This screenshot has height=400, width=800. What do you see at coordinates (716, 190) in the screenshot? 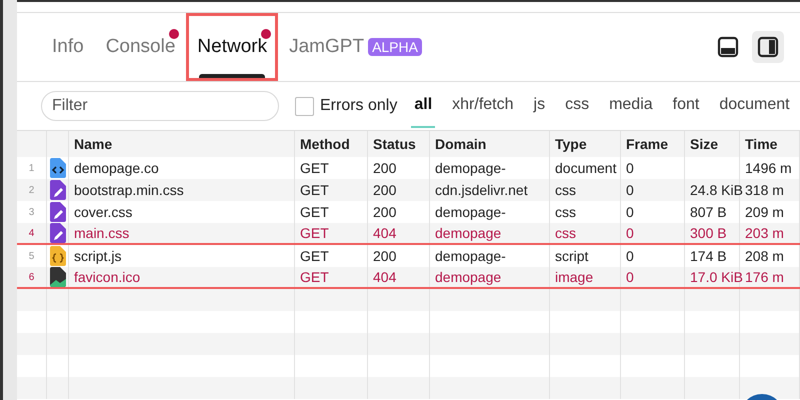
I see `table-cell: 24.8 KiB` at bounding box center [716, 190].